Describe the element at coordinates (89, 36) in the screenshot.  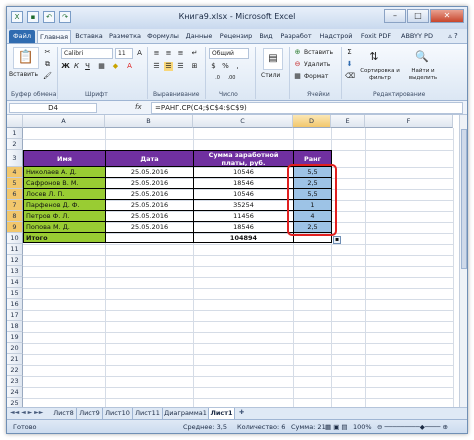
I see `tab-insert: Вставка` at that location.